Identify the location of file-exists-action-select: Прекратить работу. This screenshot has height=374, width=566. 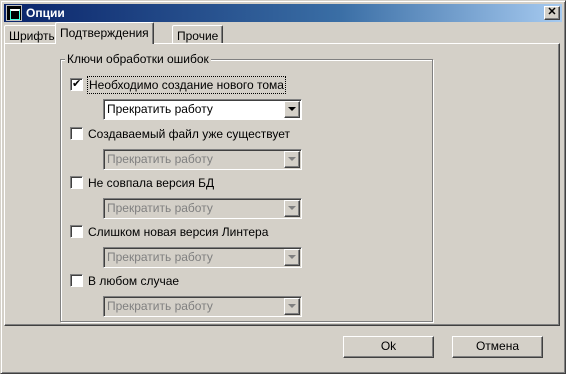
(202, 159).